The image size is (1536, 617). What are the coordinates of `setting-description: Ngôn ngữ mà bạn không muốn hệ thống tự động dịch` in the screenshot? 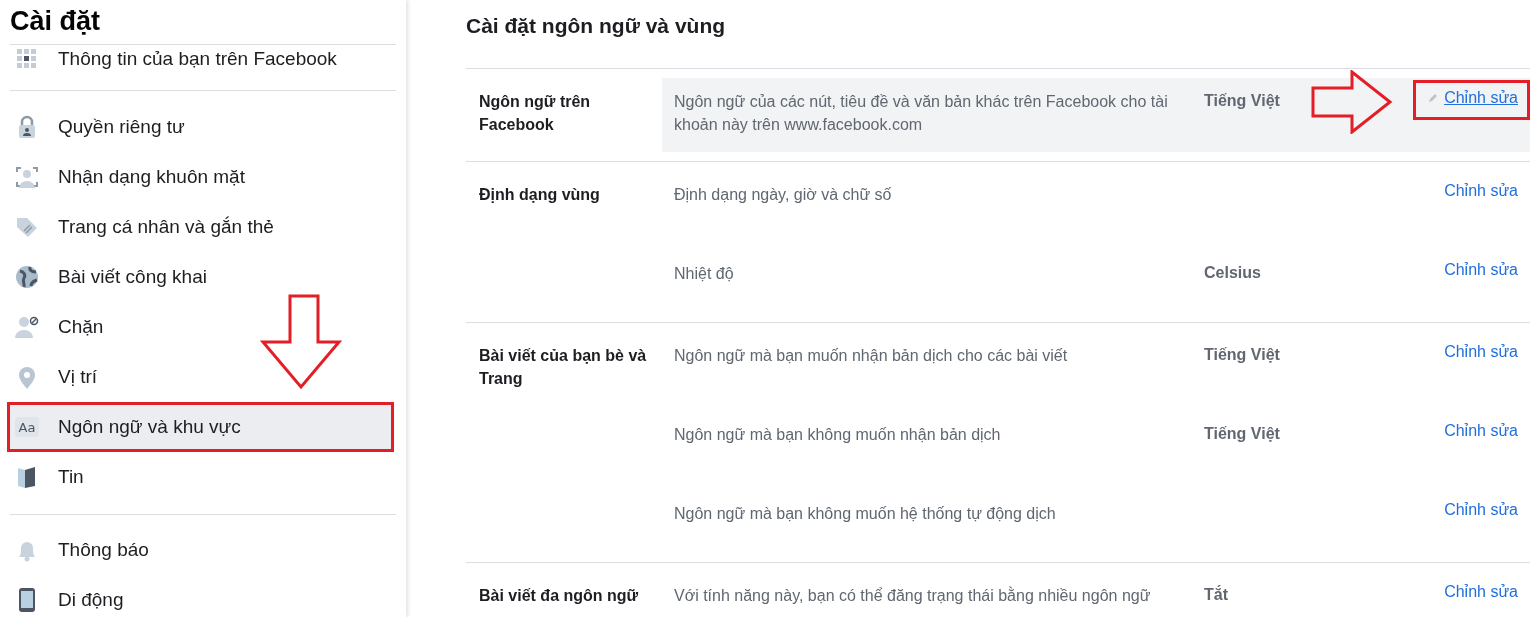 It's located at (865, 514).